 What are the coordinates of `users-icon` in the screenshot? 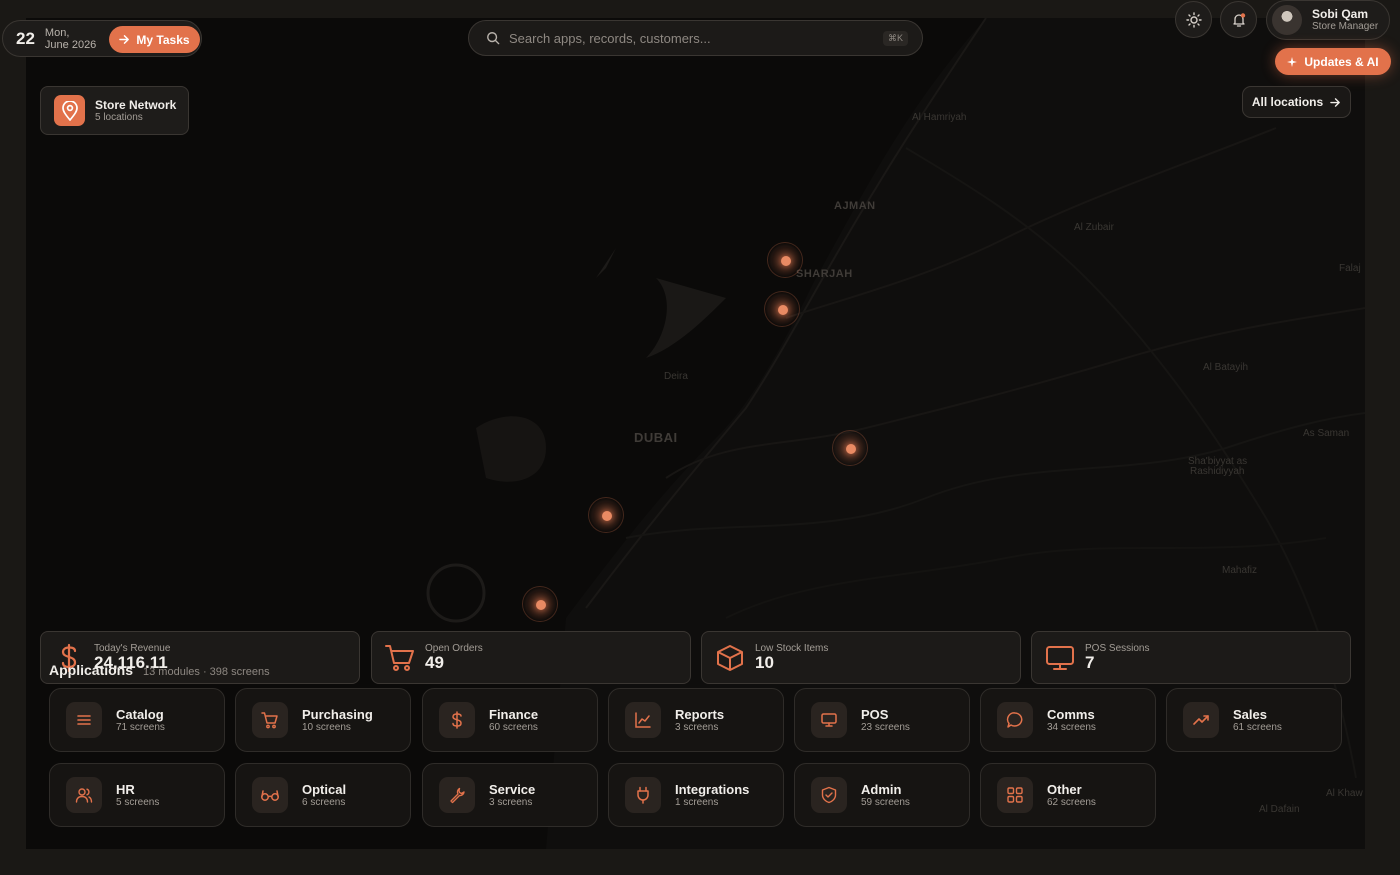 It's located at (84, 795).